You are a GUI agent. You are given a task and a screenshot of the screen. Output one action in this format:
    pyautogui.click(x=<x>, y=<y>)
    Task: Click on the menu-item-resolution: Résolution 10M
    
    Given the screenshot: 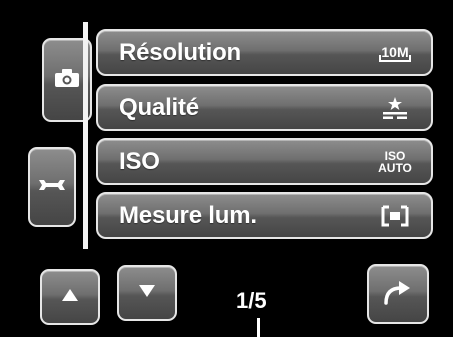 What is the action you would take?
    pyautogui.click(x=264, y=52)
    